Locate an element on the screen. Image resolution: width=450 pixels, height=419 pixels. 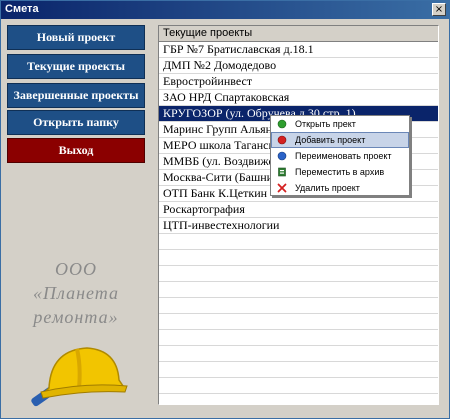
menu-item-delete-project: Удалить проект is located at coordinates (340, 188).